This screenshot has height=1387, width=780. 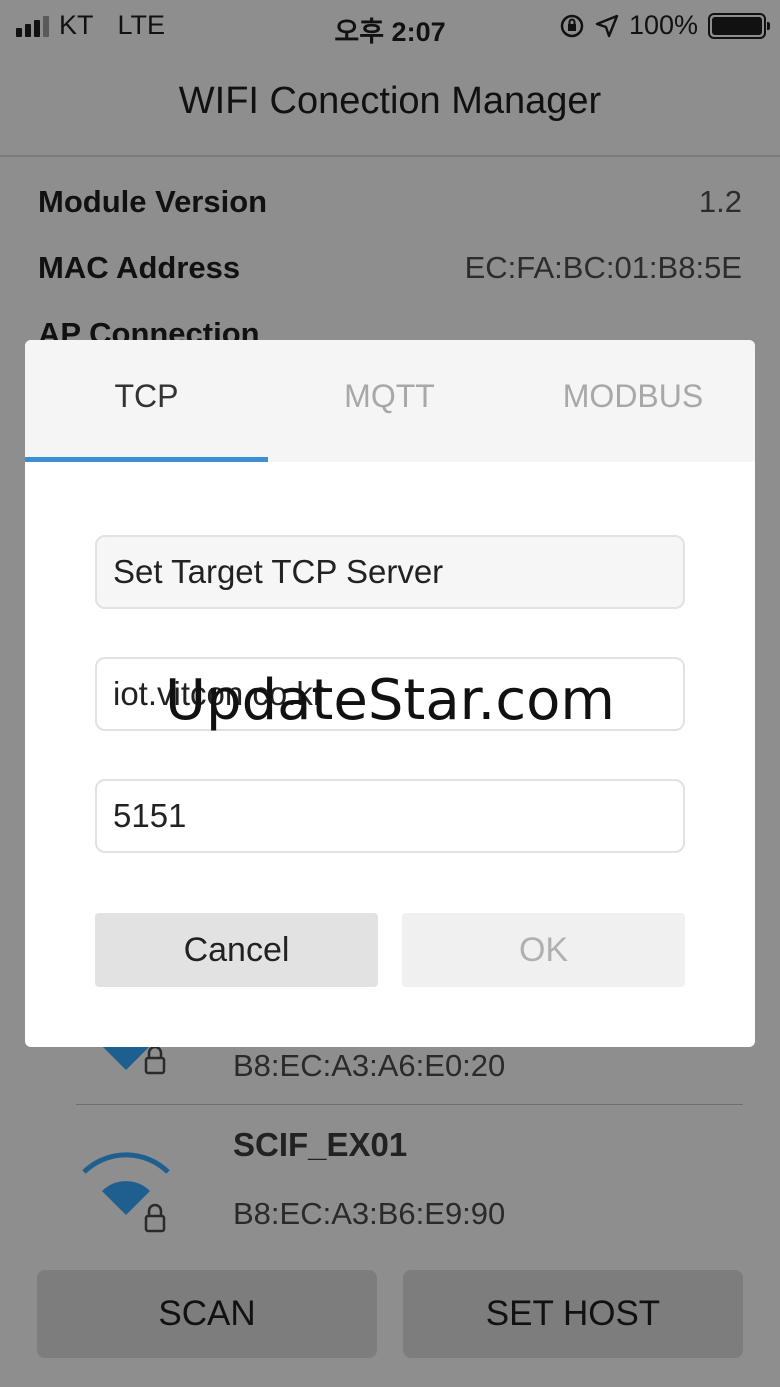 I want to click on status-right: 100%, so click(x=664, y=25).